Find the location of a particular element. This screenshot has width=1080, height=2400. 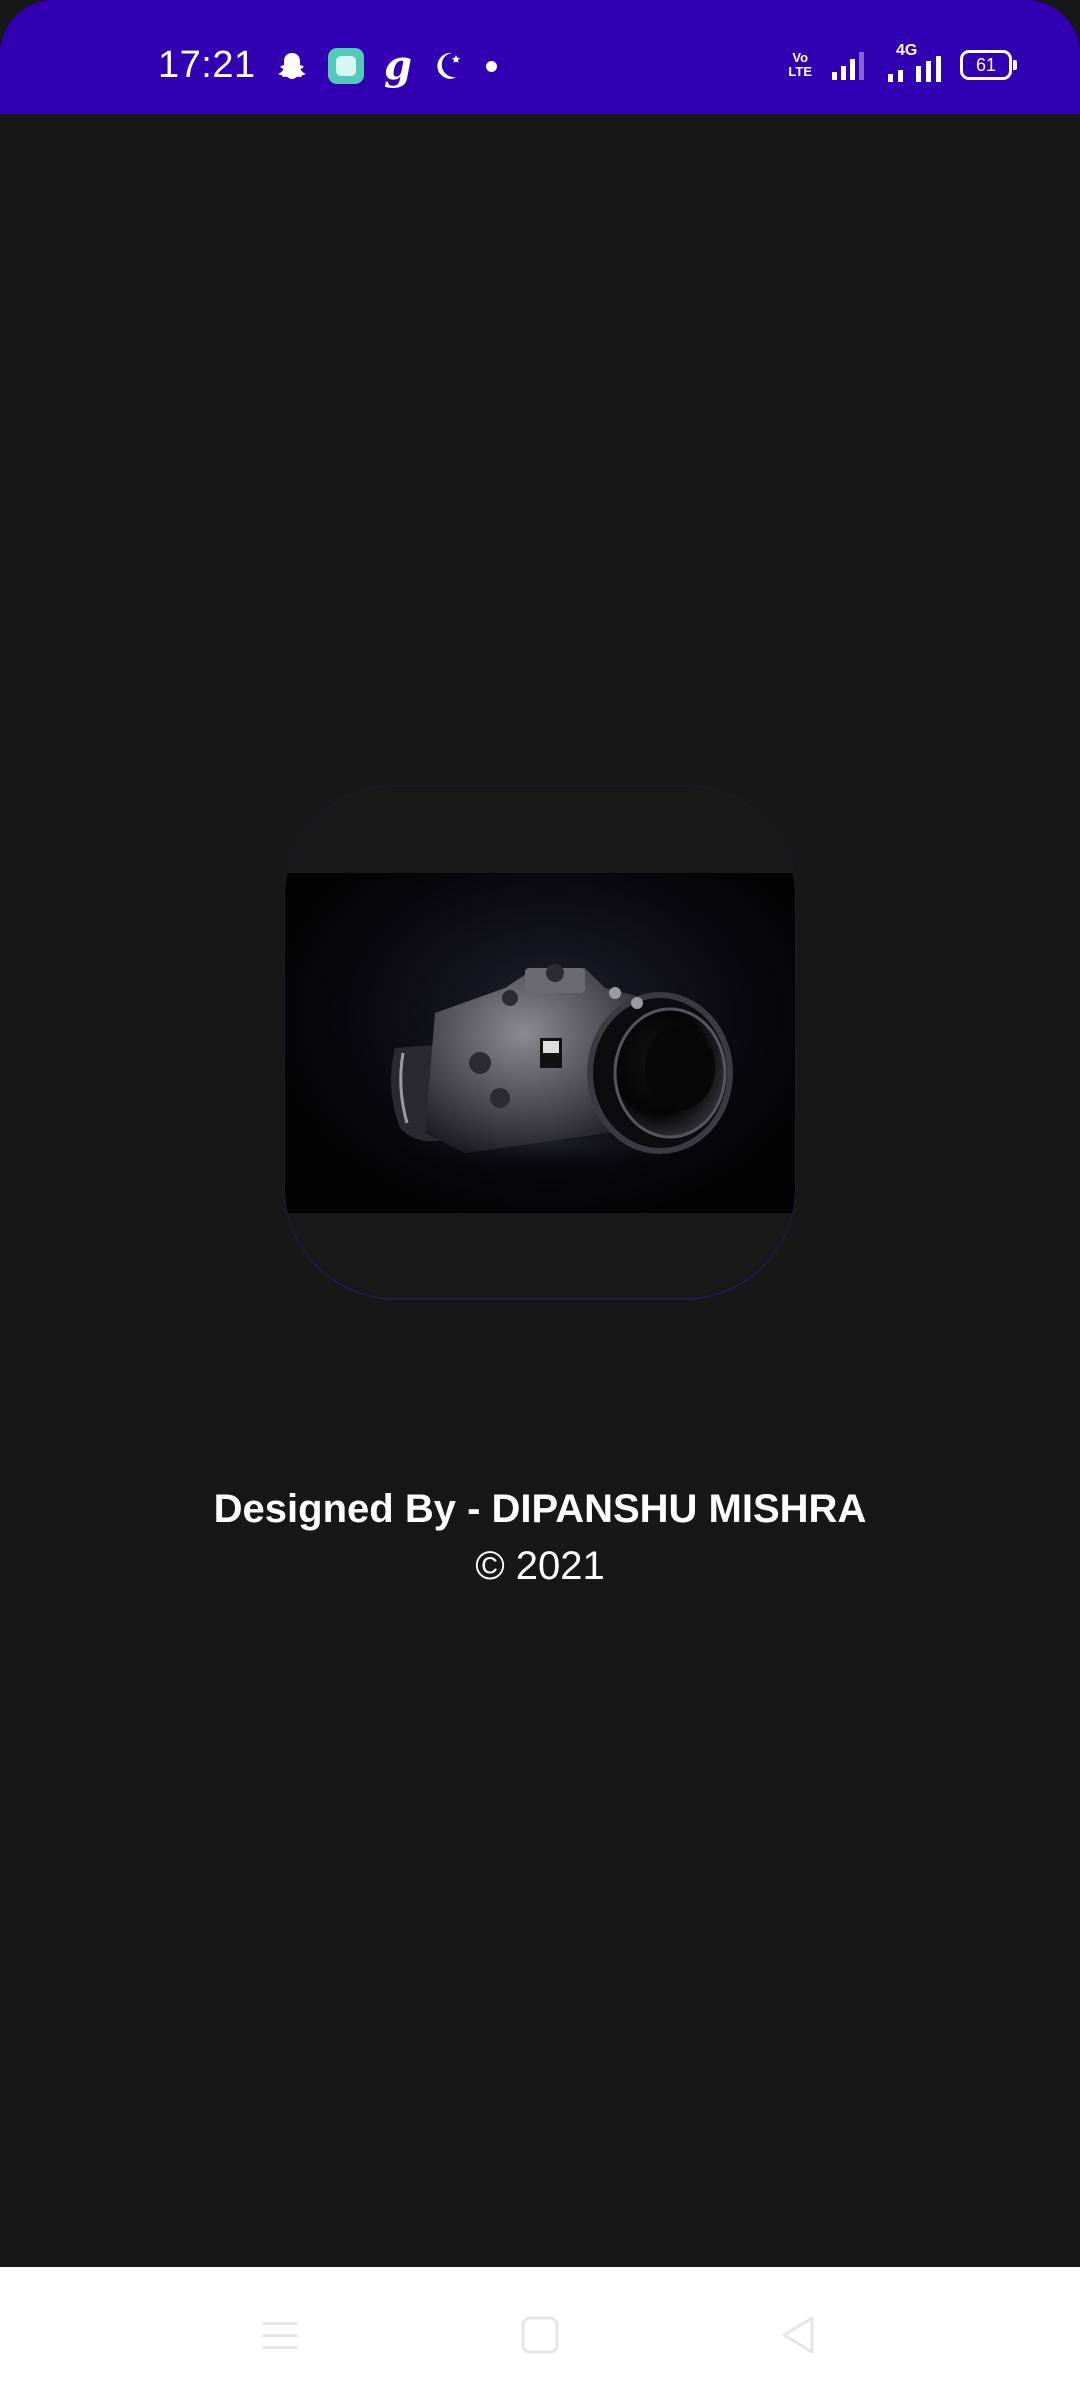

battery-level: 61 is located at coordinates (986, 65).